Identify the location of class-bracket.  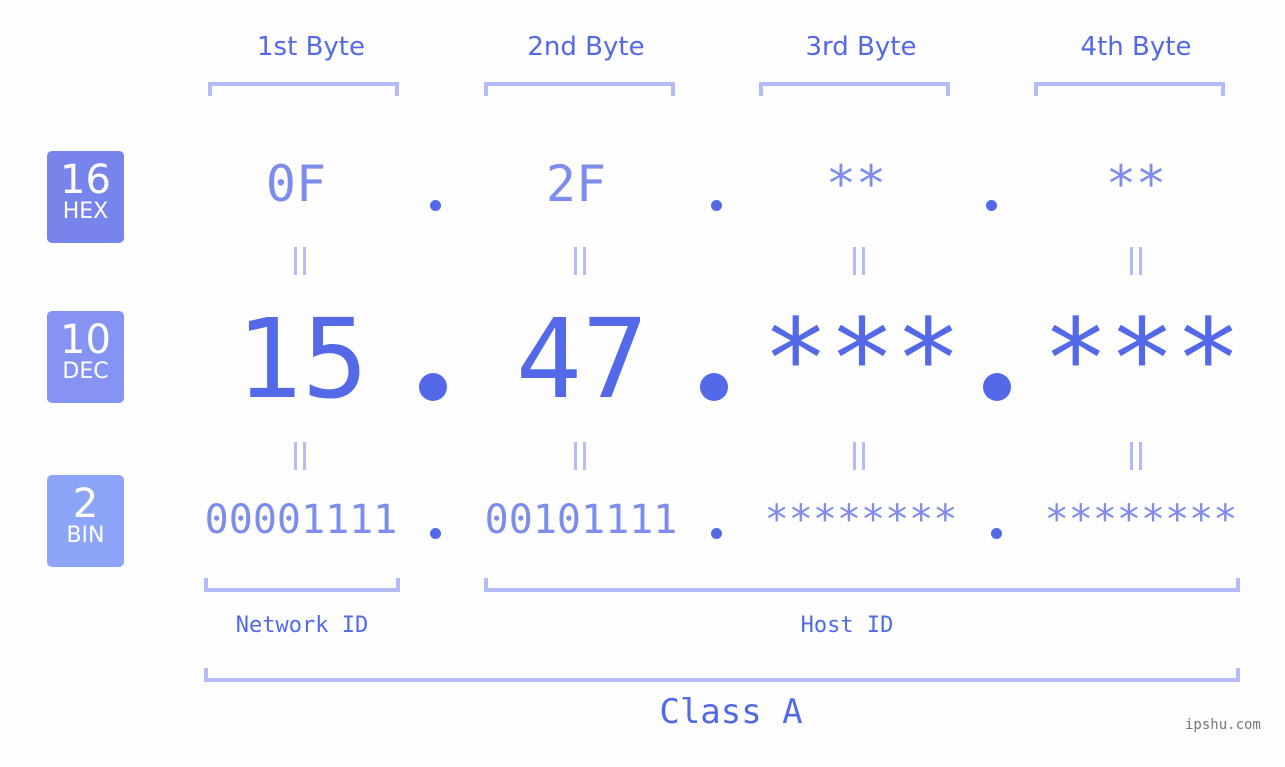
(722, 675).